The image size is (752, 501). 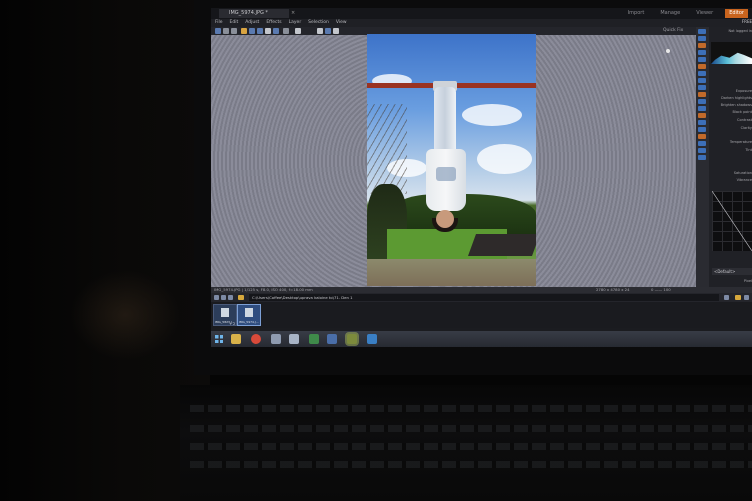 I want to click on menu-file: File, so click(x=219, y=23).